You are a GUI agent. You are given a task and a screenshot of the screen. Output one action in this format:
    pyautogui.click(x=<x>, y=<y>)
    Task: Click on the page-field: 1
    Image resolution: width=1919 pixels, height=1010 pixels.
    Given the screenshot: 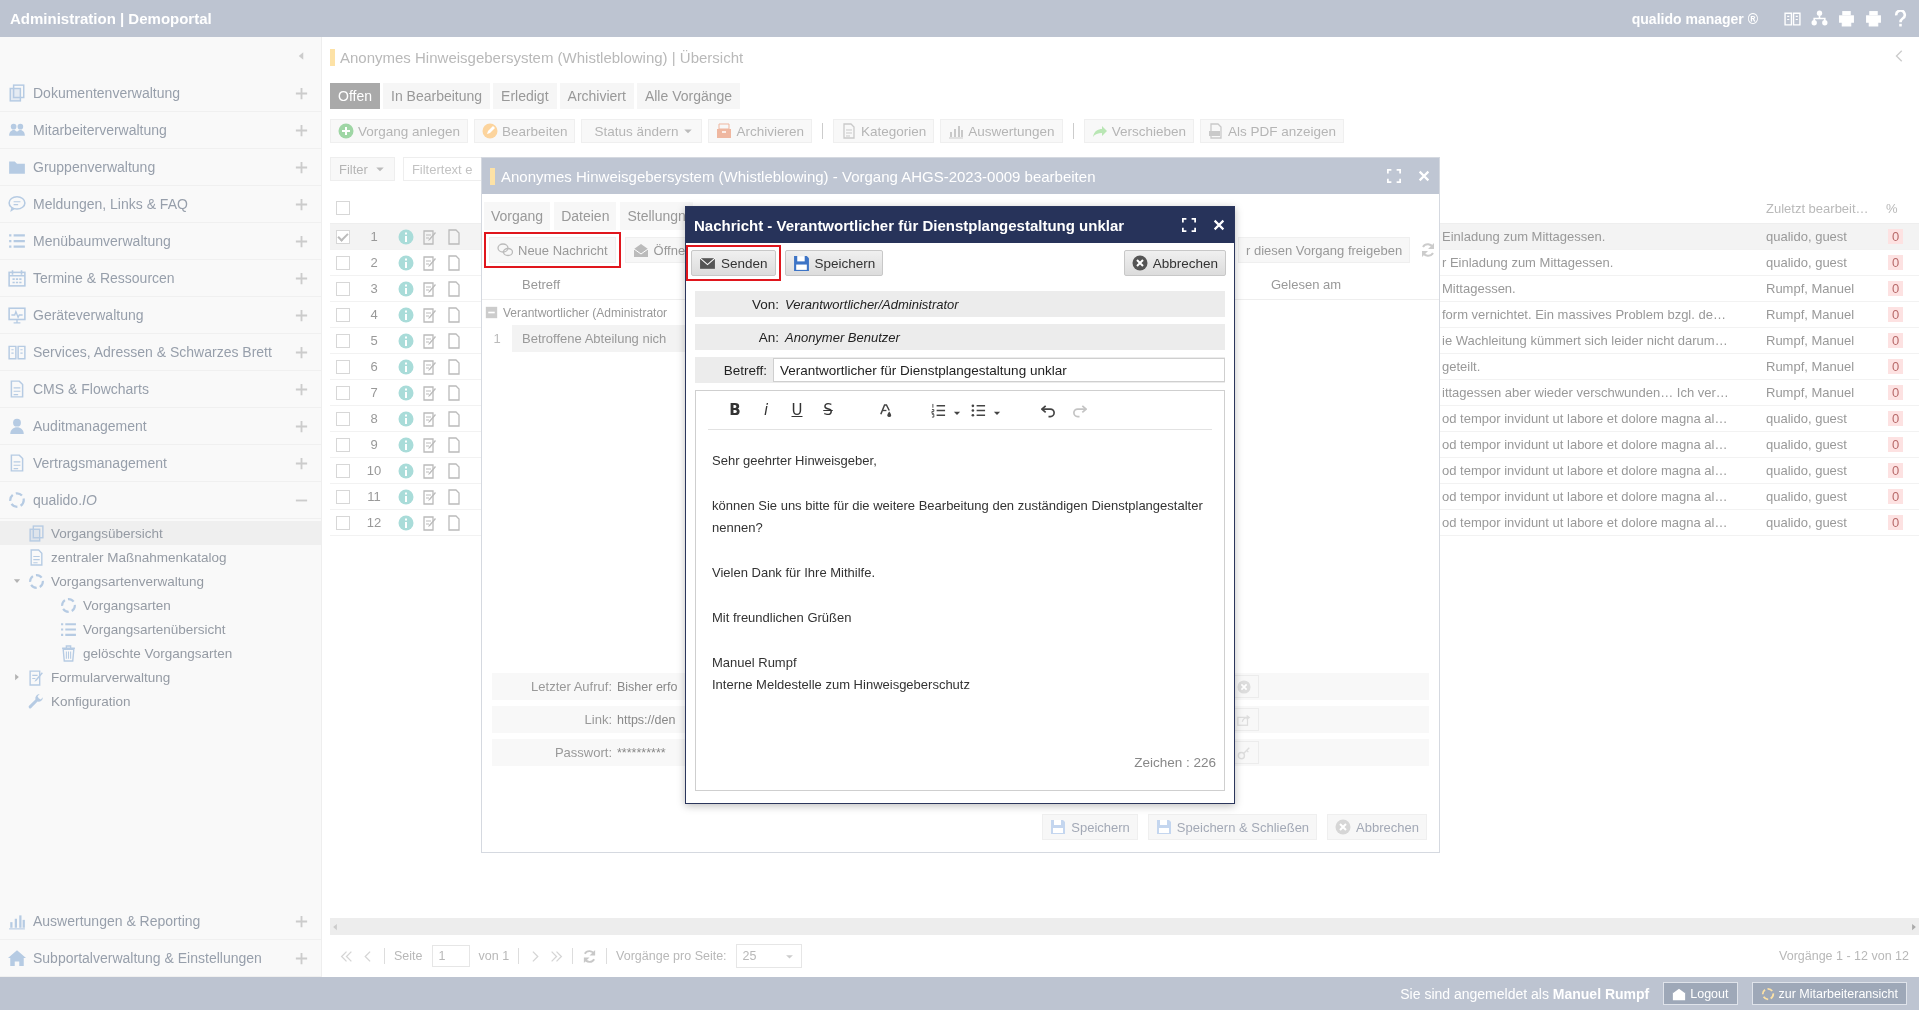 What is the action you would take?
    pyautogui.click(x=450, y=956)
    